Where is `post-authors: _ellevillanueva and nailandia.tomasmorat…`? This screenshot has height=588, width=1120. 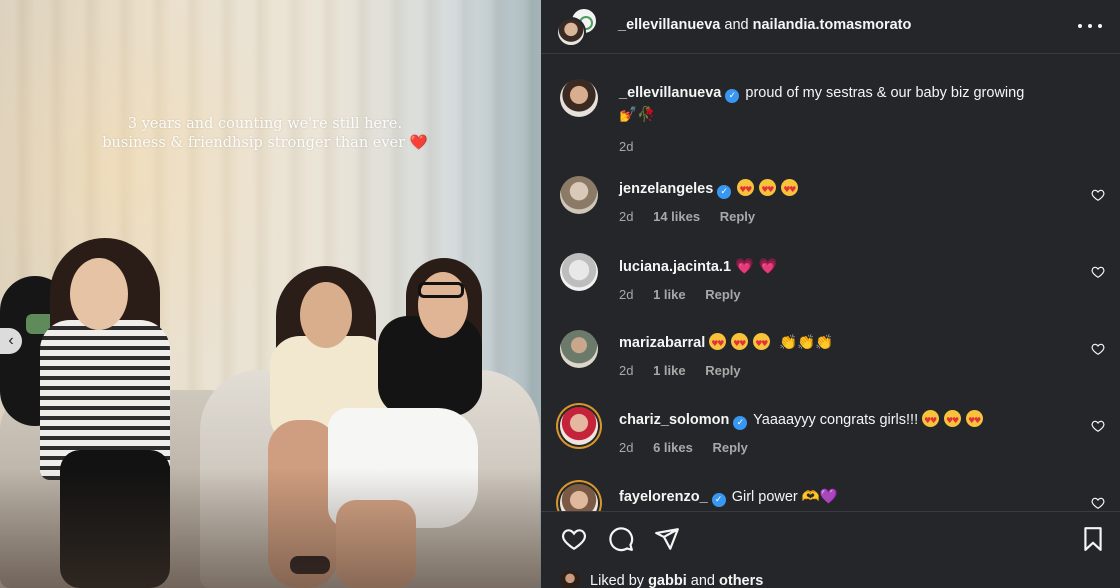 post-authors: _ellevillanueva and nailandia.tomasmorat… is located at coordinates (764, 25).